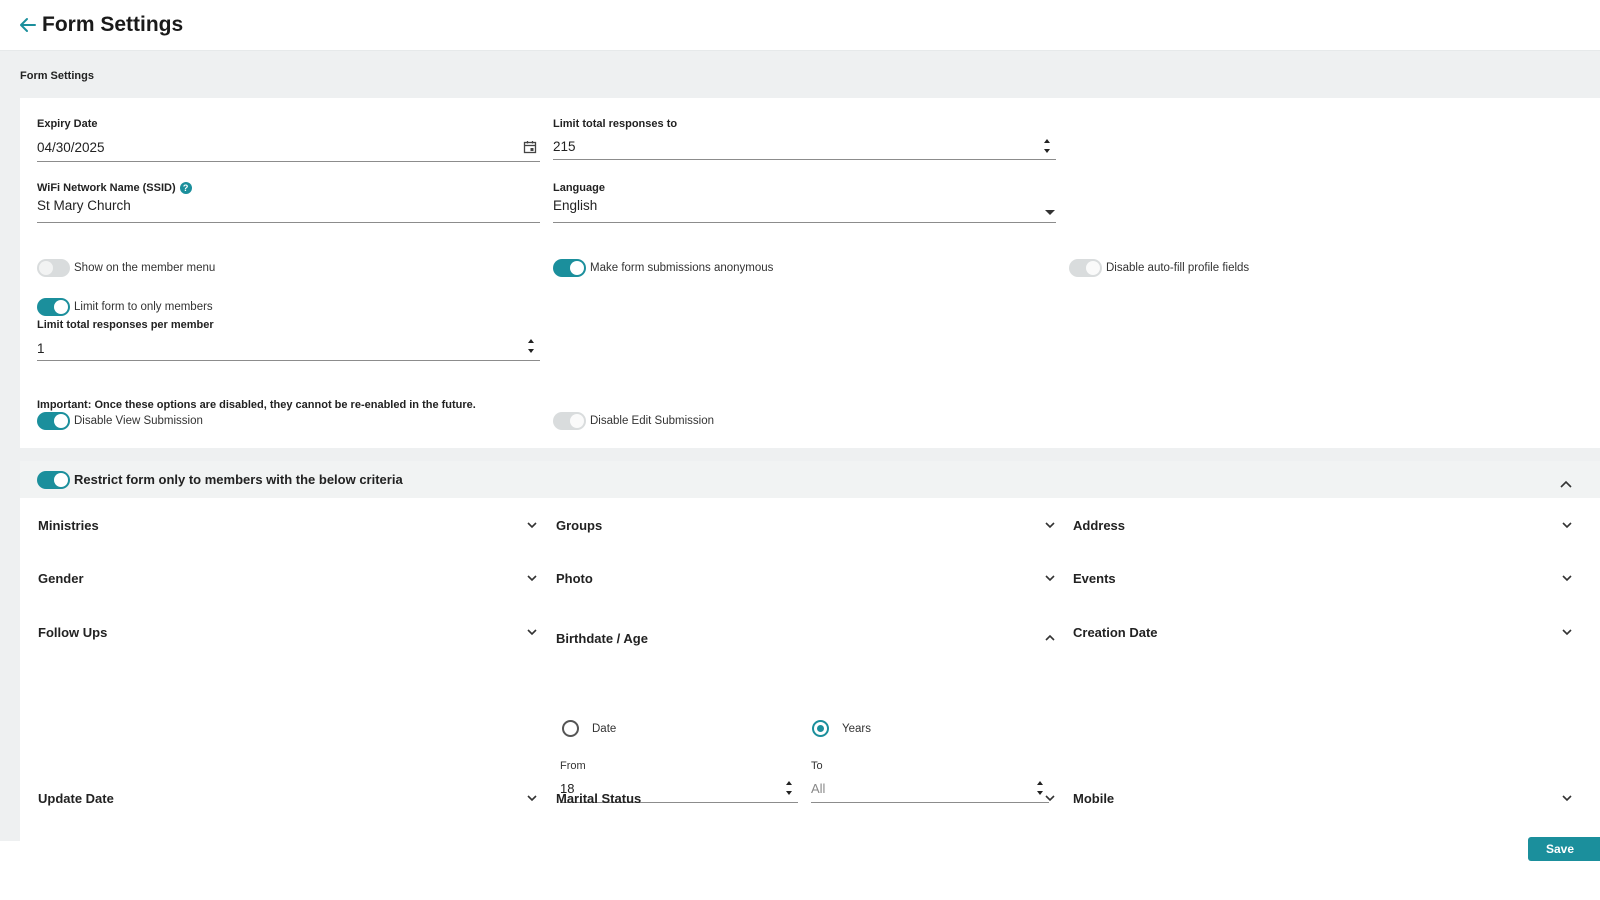 The image size is (1600, 900). What do you see at coordinates (1323, 525) in the screenshot?
I see `criteria-address: Address` at bounding box center [1323, 525].